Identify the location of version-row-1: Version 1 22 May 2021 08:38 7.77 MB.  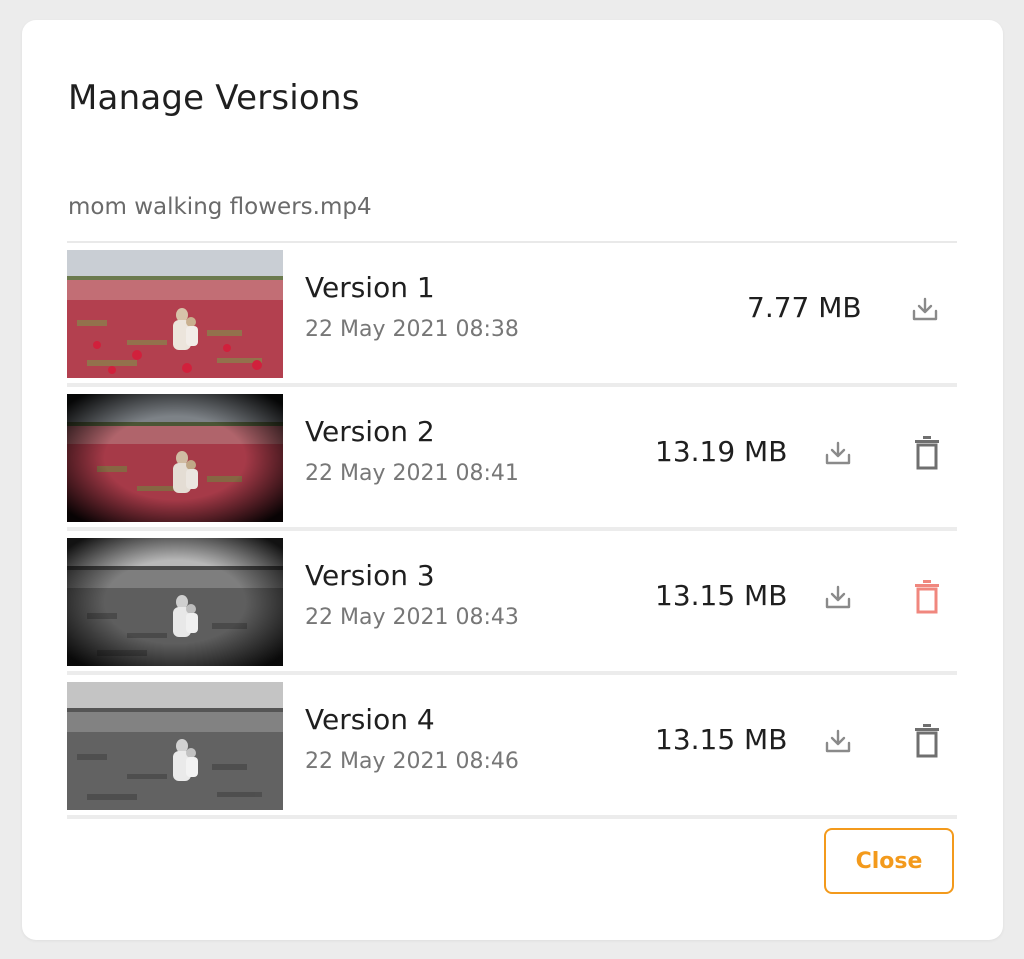
(512, 315).